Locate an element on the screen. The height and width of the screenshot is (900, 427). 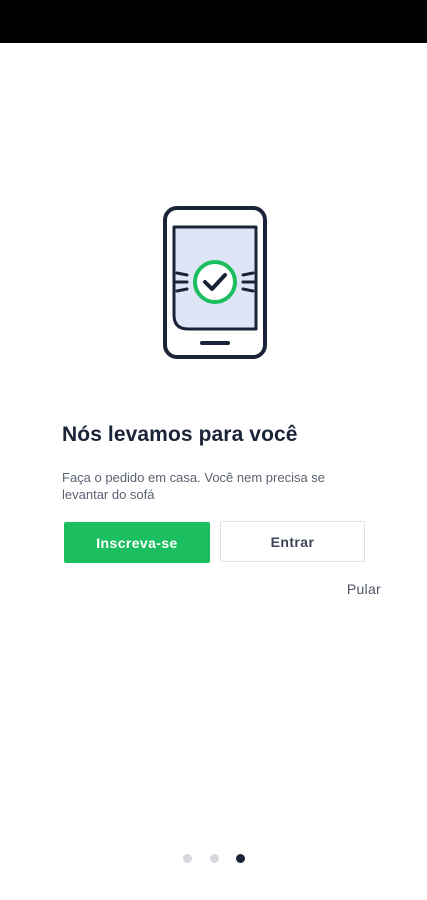
login-button: Entrar is located at coordinates (292, 541).